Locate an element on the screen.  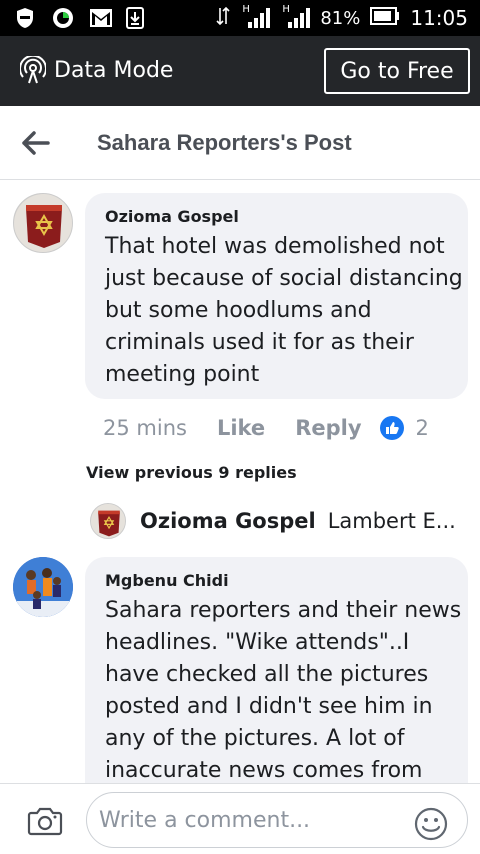
data-transfer-icon is located at coordinates (223, 18).